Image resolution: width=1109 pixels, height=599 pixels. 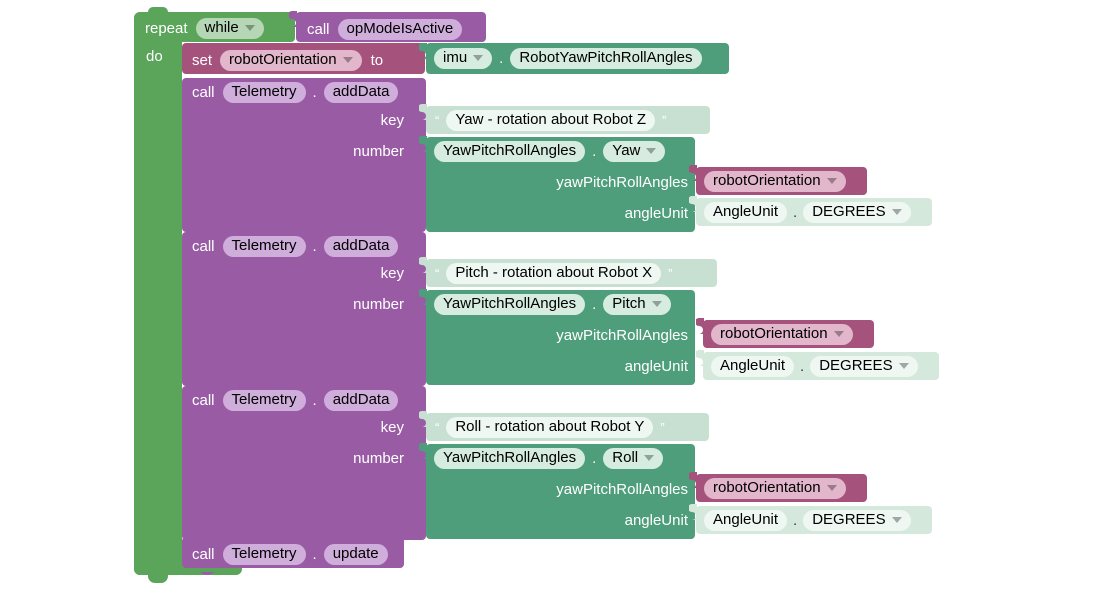 I want to click on opmodeisactive-field: opModeIsActive, so click(x=400, y=29).